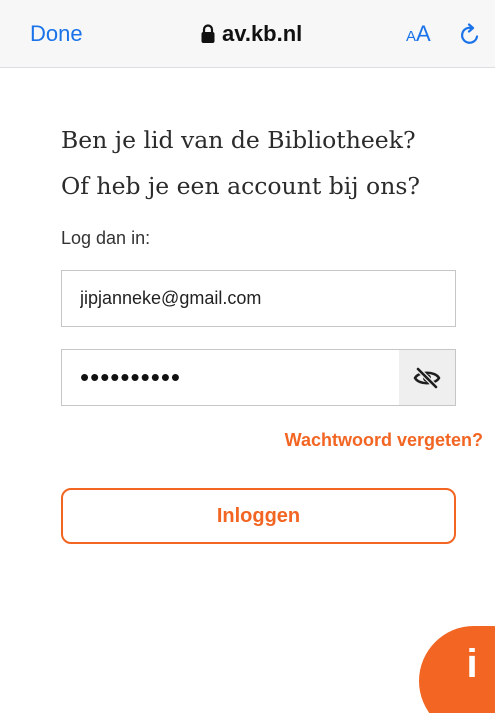 The image size is (495, 713). What do you see at coordinates (411, 36) in the screenshot?
I see `text-size-small-glyph: A` at bounding box center [411, 36].